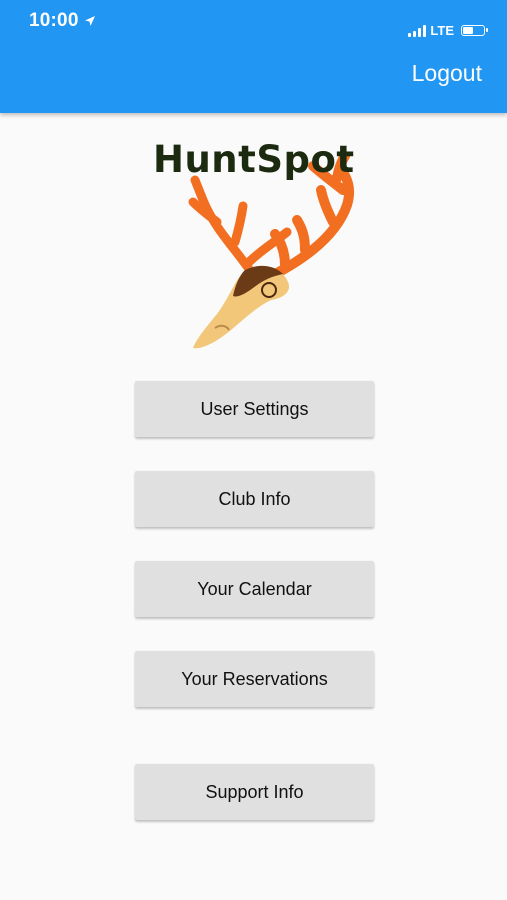 This screenshot has height=900, width=507. I want to click on your-reservations-button: Your Reservations, so click(254, 679).